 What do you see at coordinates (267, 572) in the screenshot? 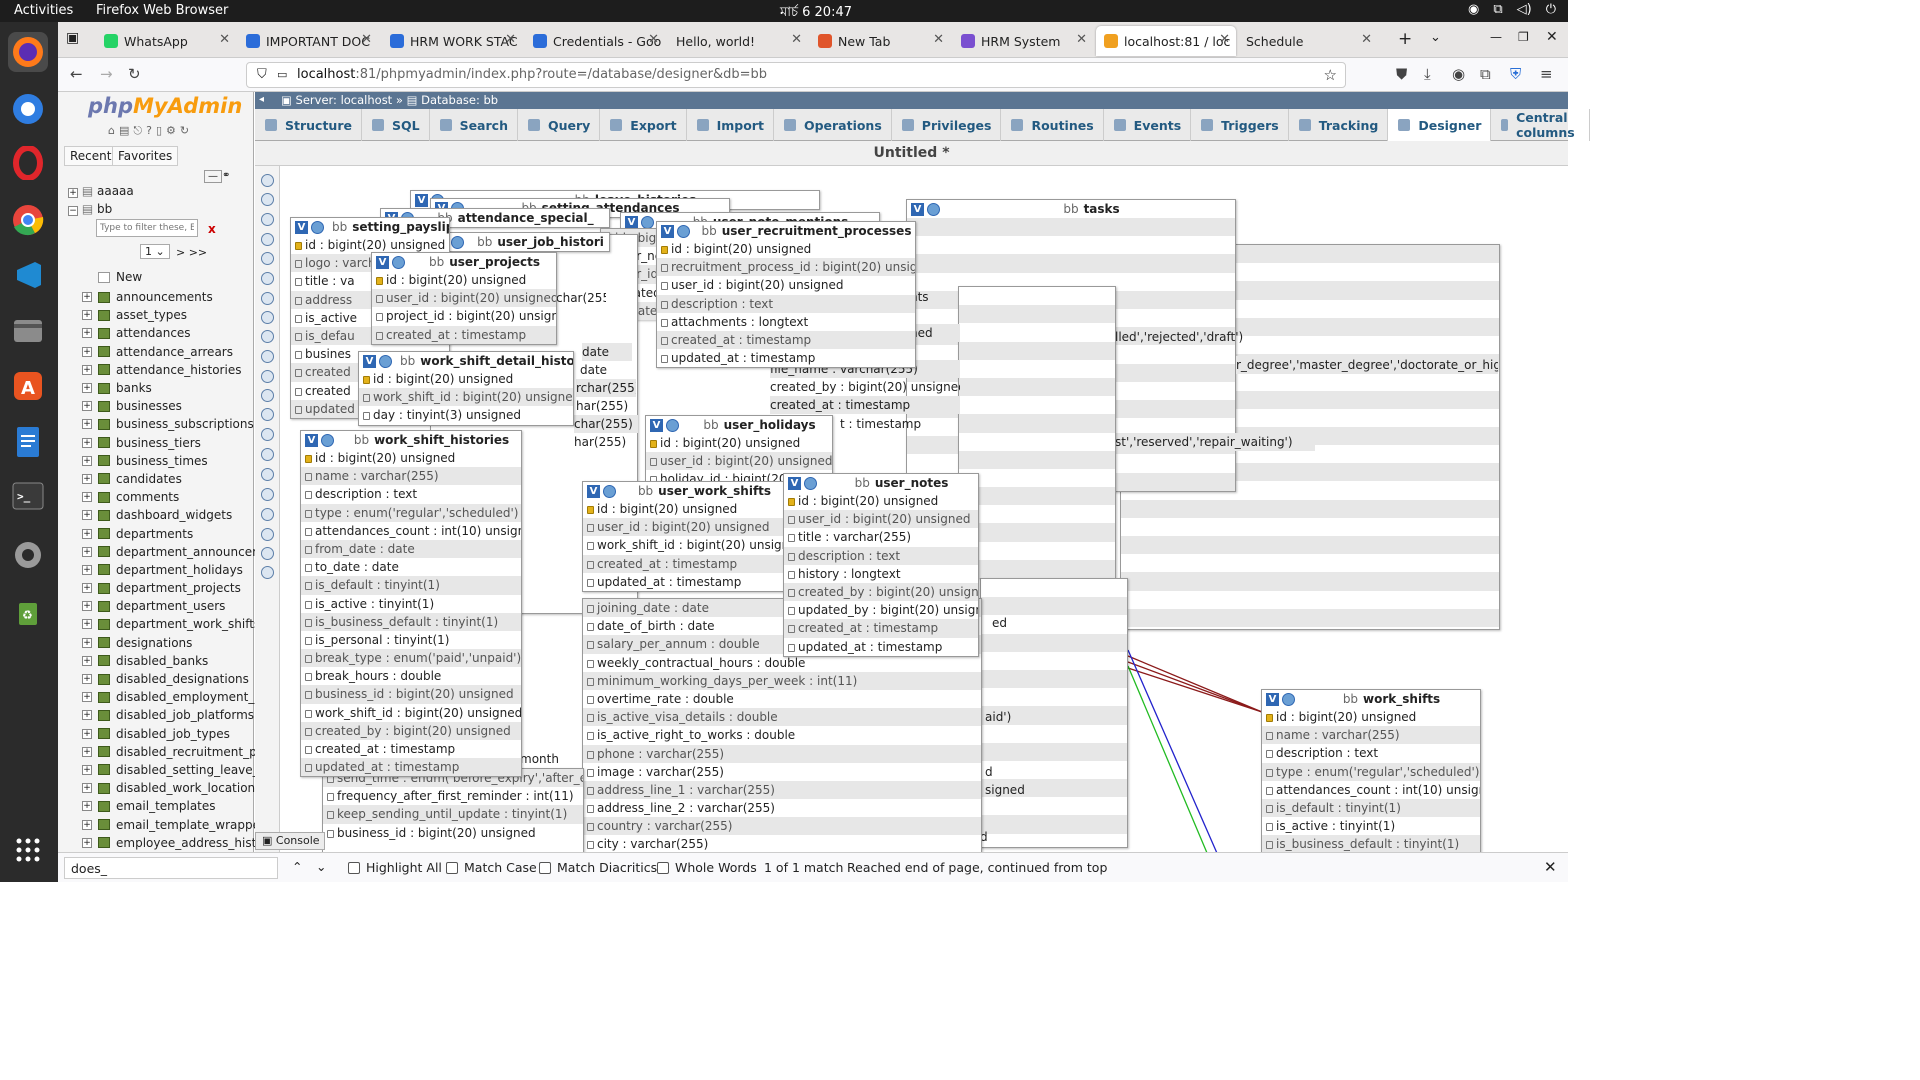
I see `anchor-icon` at bounding box center [267, 572].